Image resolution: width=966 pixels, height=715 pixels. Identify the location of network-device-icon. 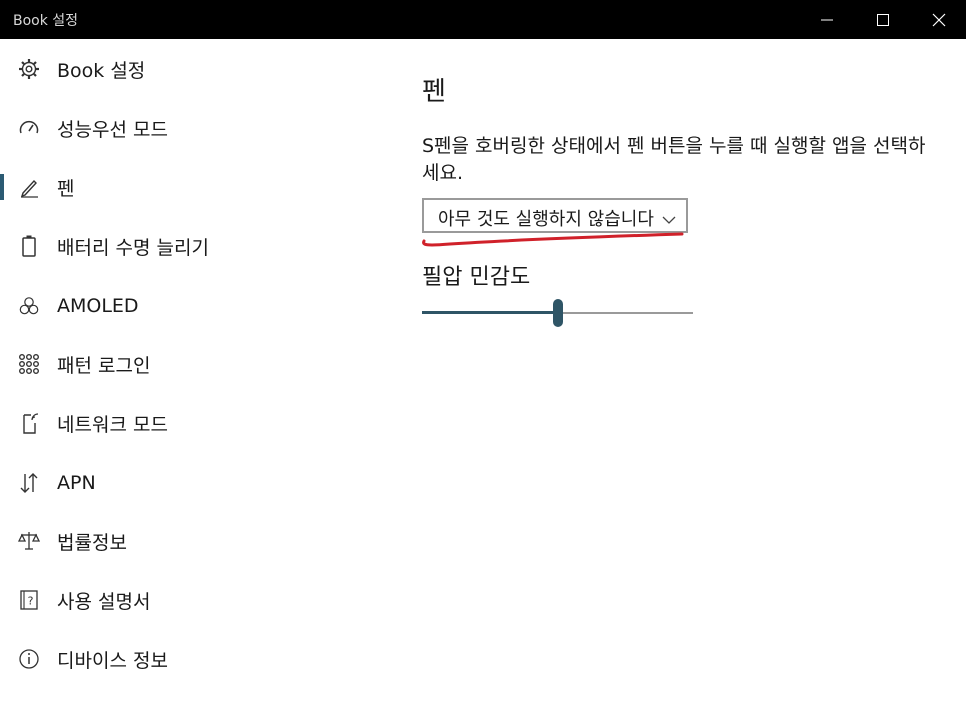
(29, 423).